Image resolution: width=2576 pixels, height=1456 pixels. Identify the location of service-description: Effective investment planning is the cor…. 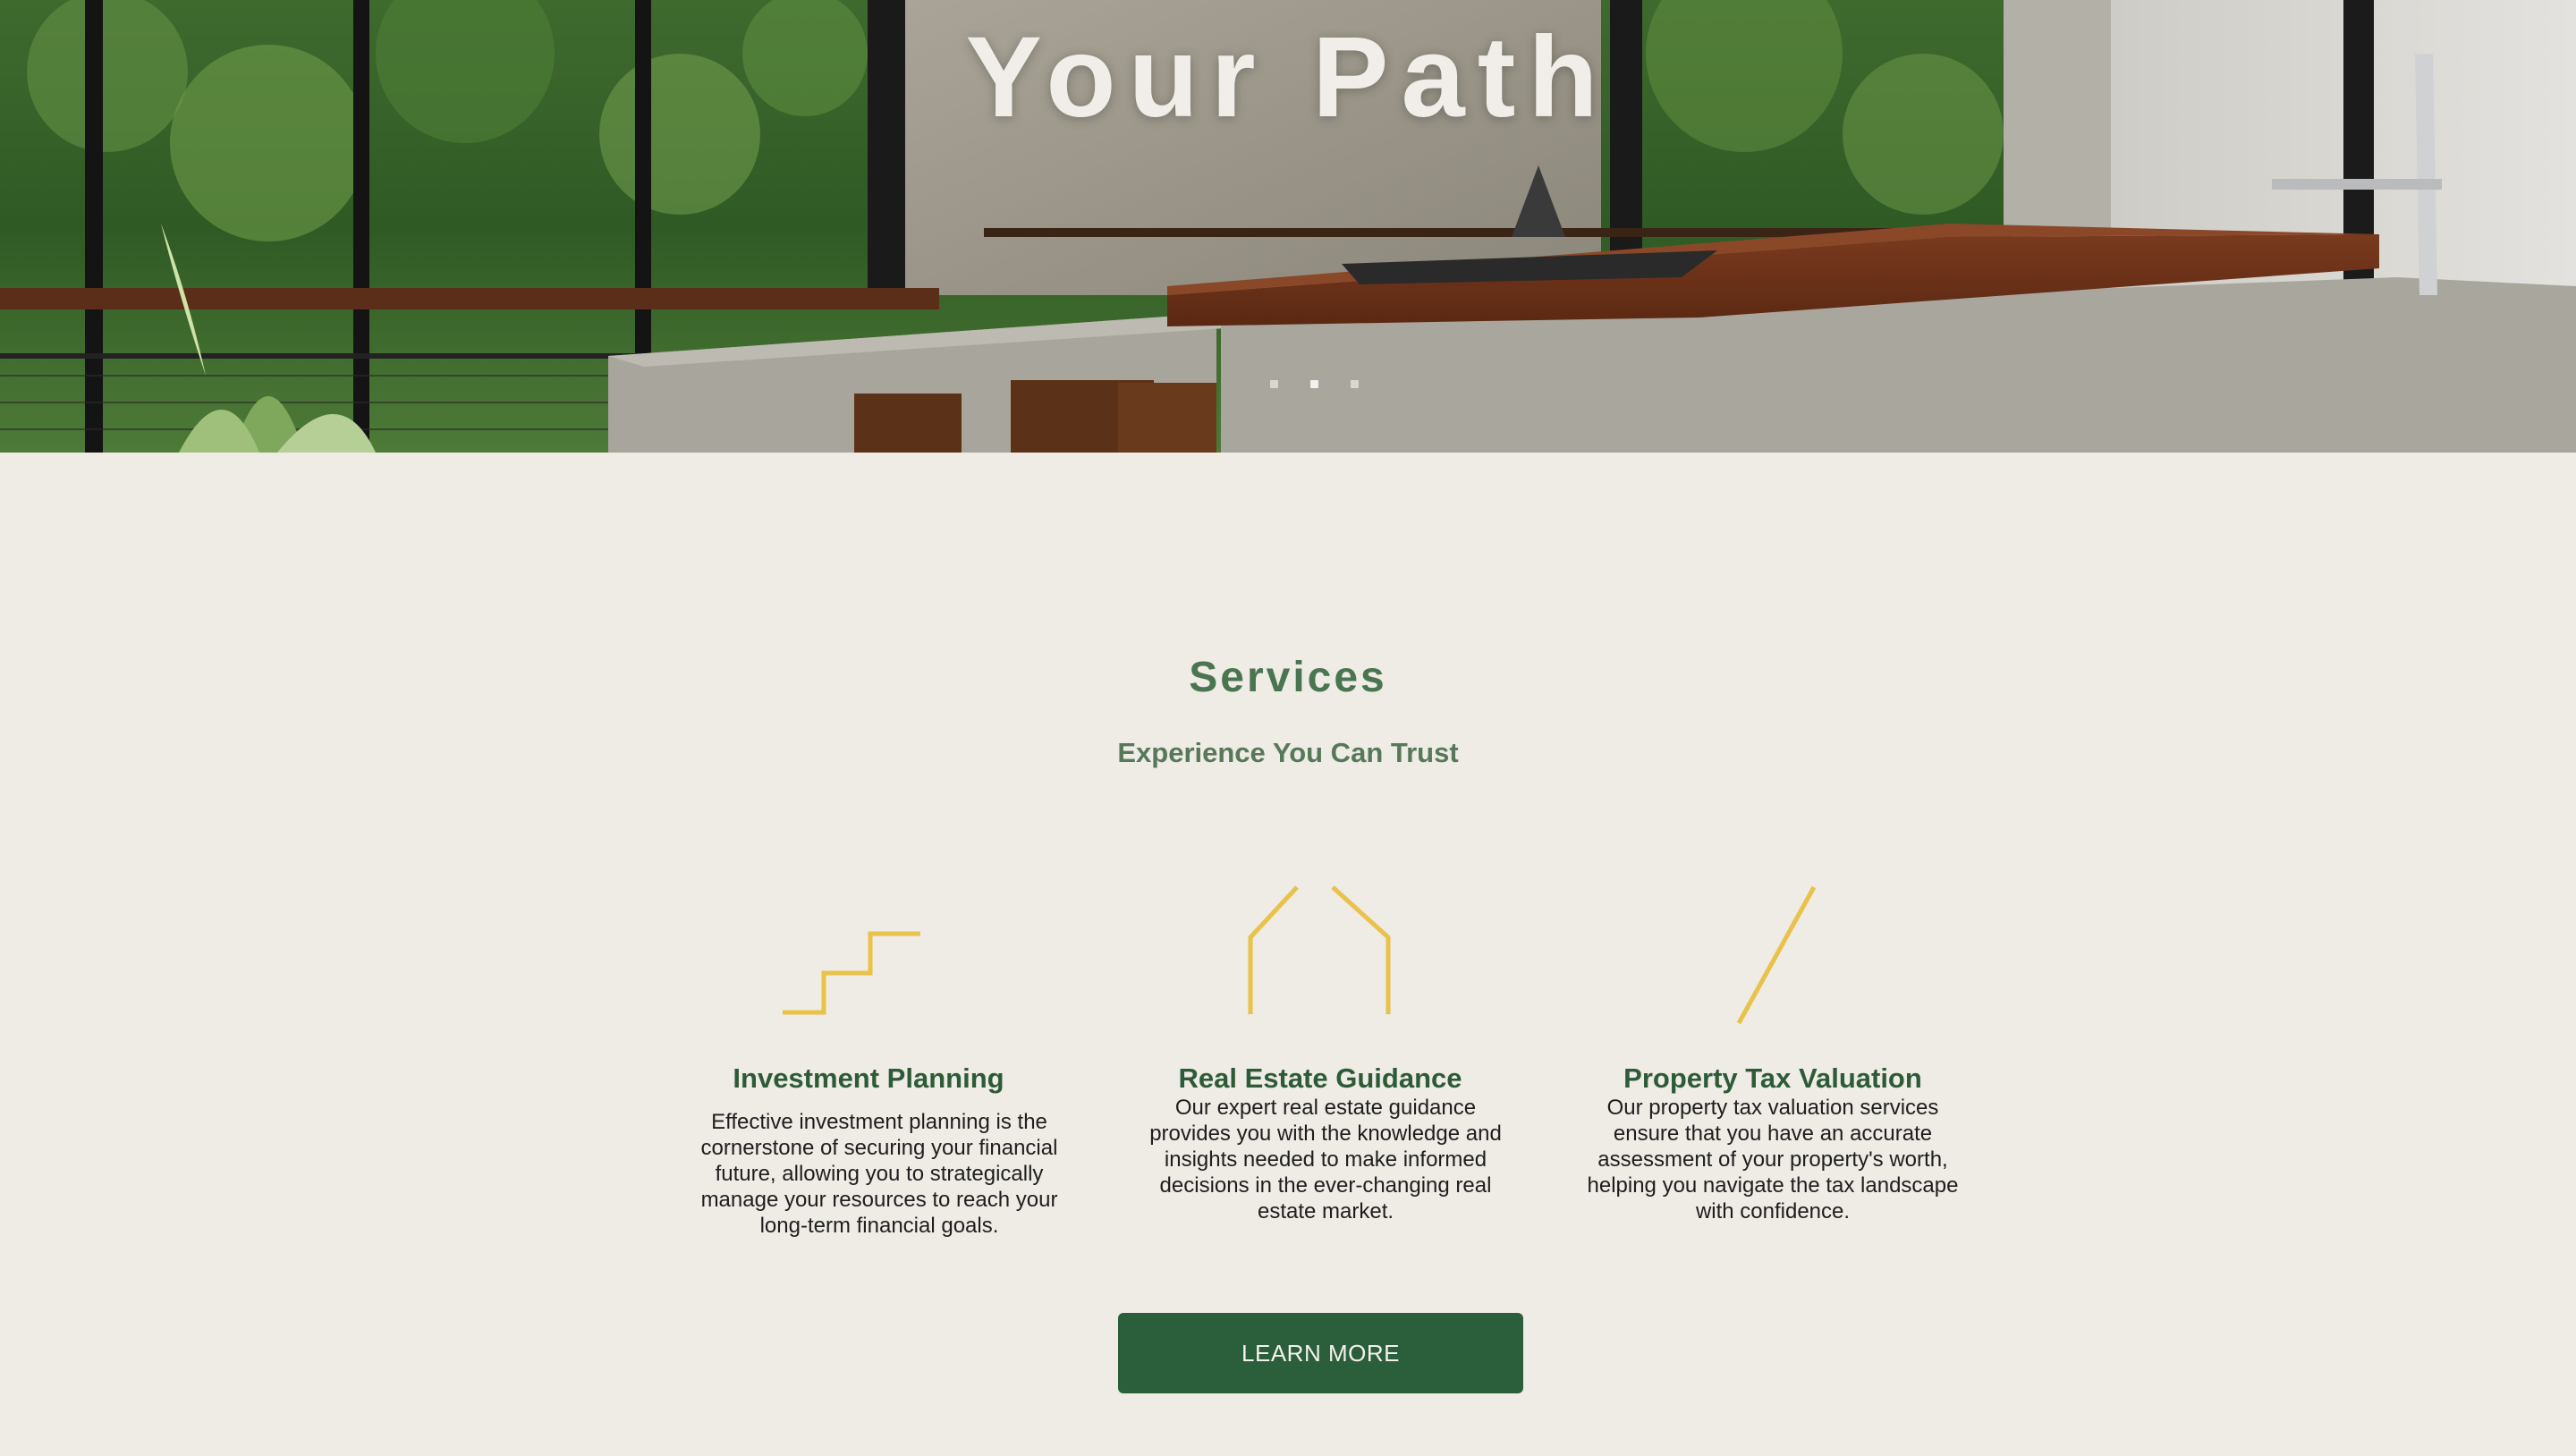
(879, 1174).